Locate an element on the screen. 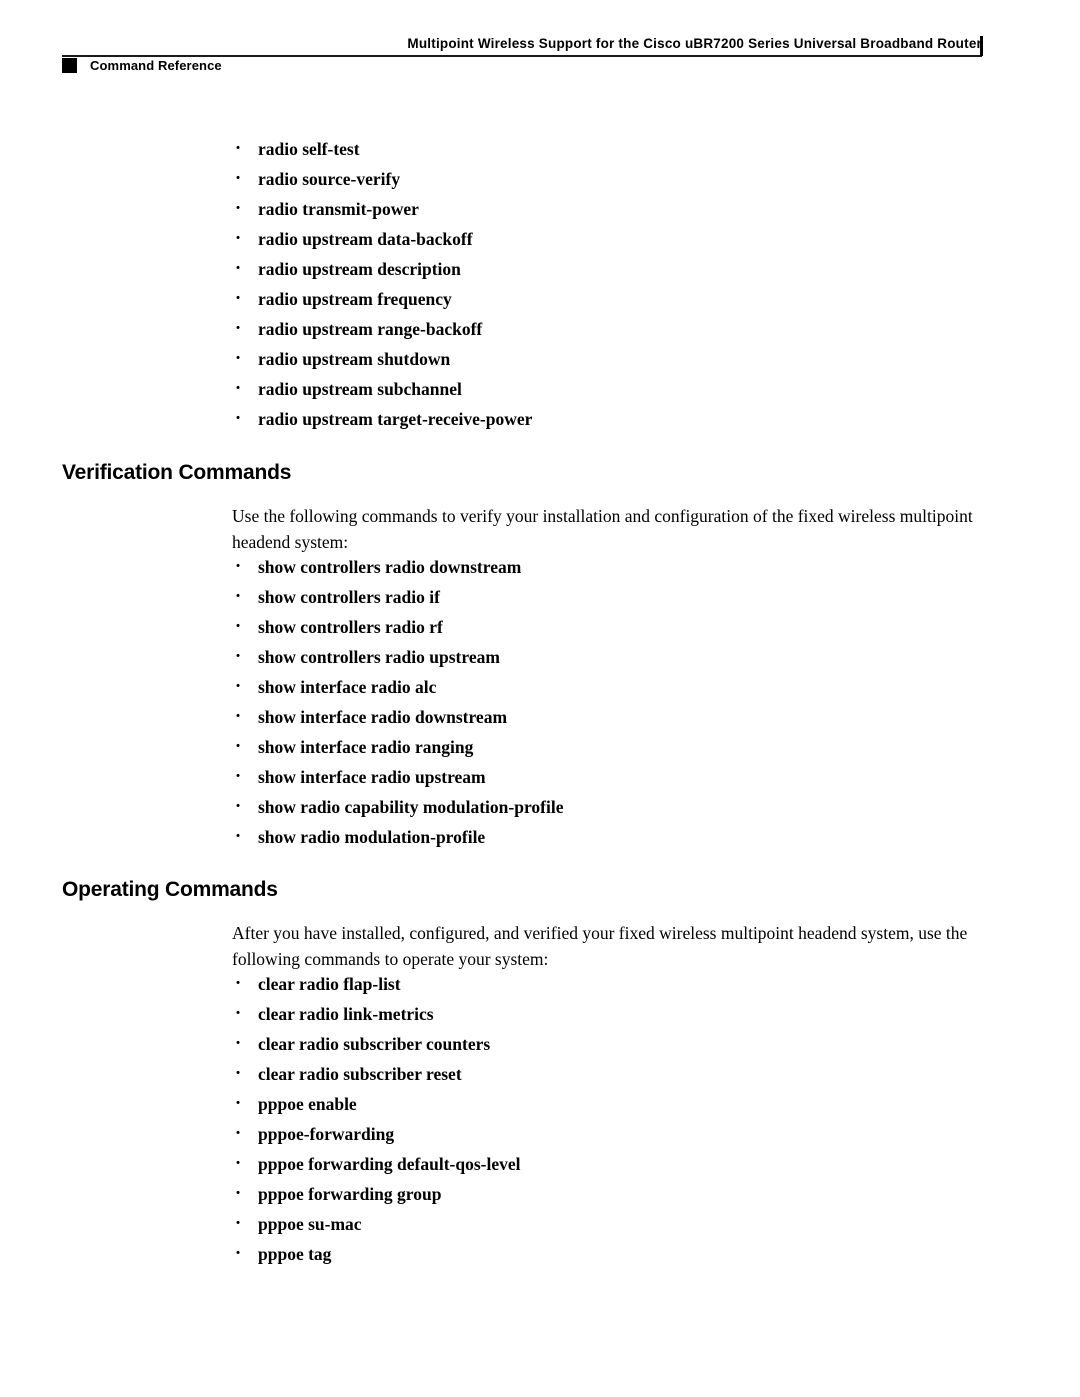  verification-command-item: show controllers radio downstream is located at coordinates (397, 567).